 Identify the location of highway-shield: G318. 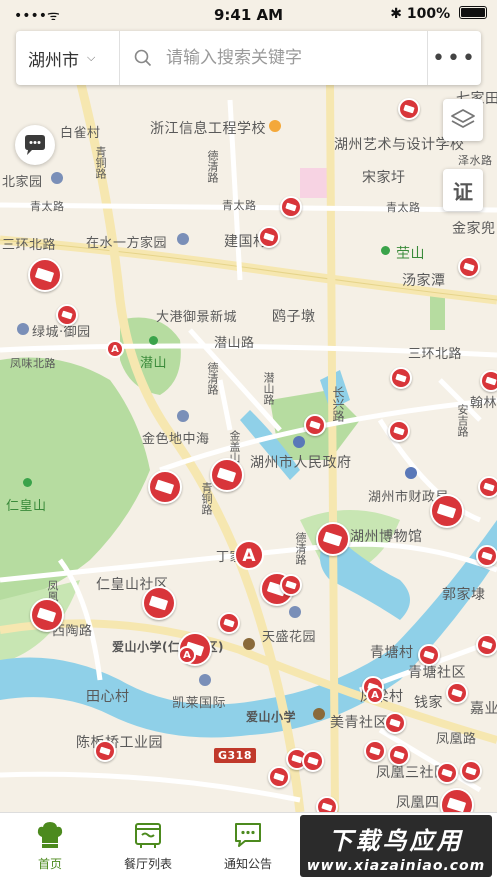
(235, 755).